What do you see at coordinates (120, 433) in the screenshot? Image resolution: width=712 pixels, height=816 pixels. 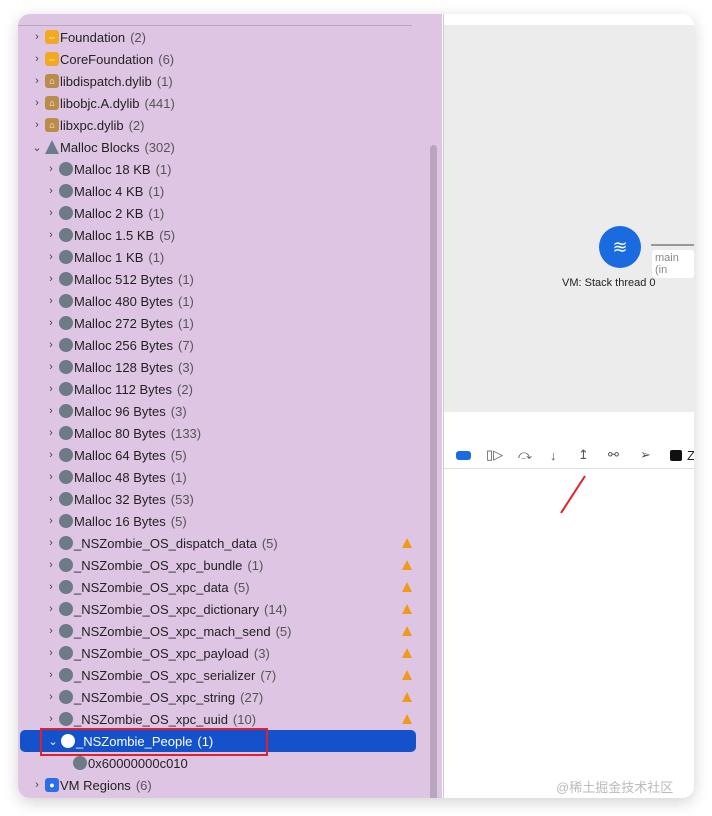 I see `item-name: Malloc 80 Bytes` at bounding box center [120, 433].